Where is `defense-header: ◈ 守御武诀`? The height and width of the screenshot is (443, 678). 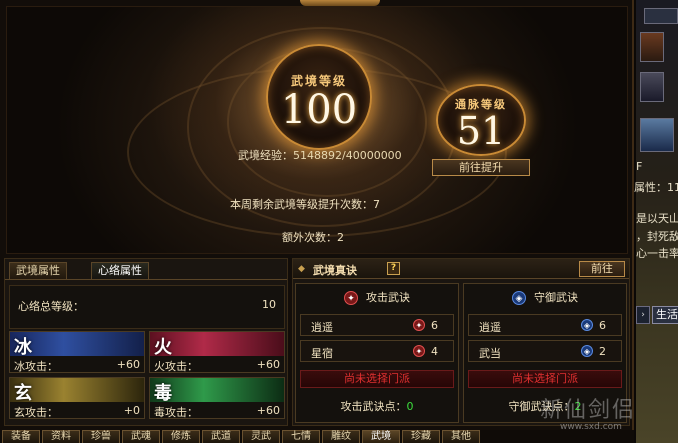
defense-header: ◈ 守御武诀 is located at coordinates (545, 298).